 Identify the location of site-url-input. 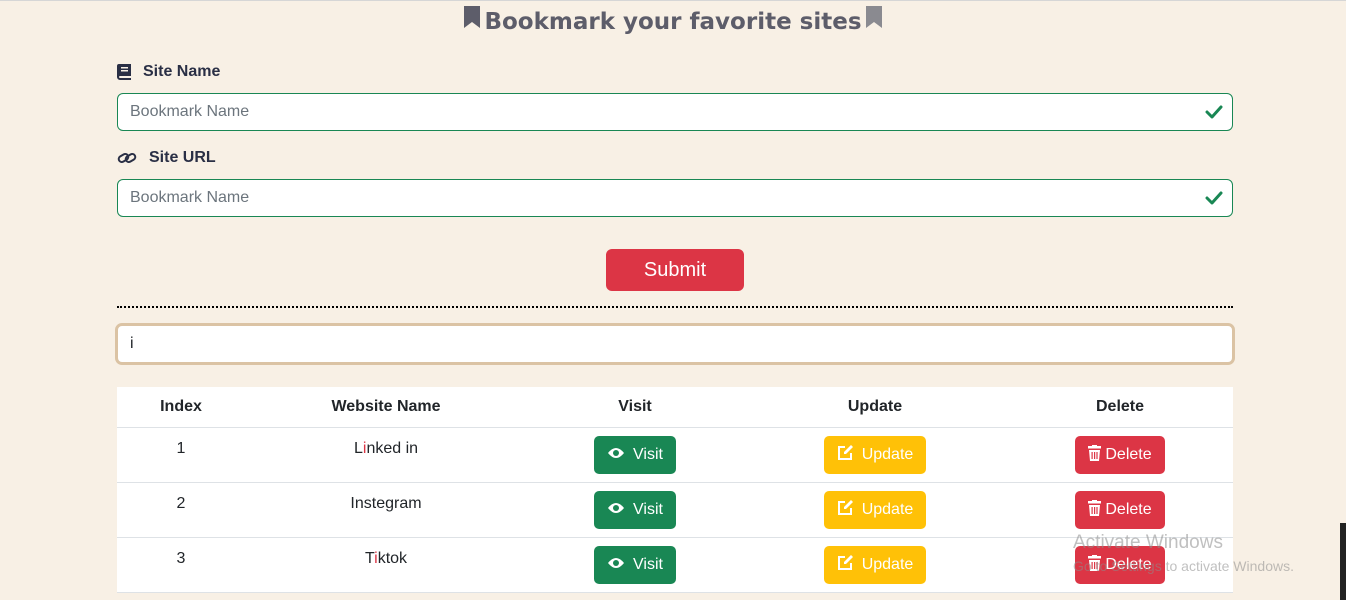
(660, 198).